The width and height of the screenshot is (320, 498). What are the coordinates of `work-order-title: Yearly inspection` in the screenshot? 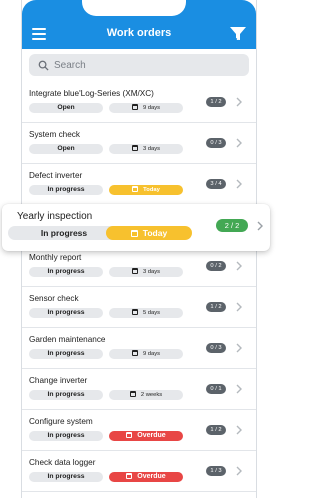 It's located at (55, 216).